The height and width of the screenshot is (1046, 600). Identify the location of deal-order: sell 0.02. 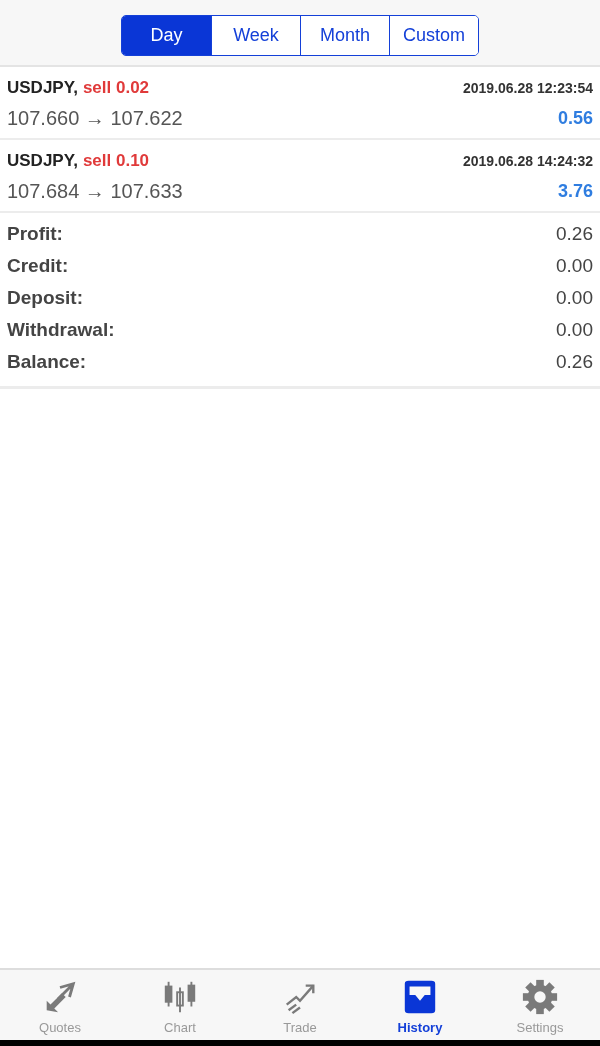
(116, 88).